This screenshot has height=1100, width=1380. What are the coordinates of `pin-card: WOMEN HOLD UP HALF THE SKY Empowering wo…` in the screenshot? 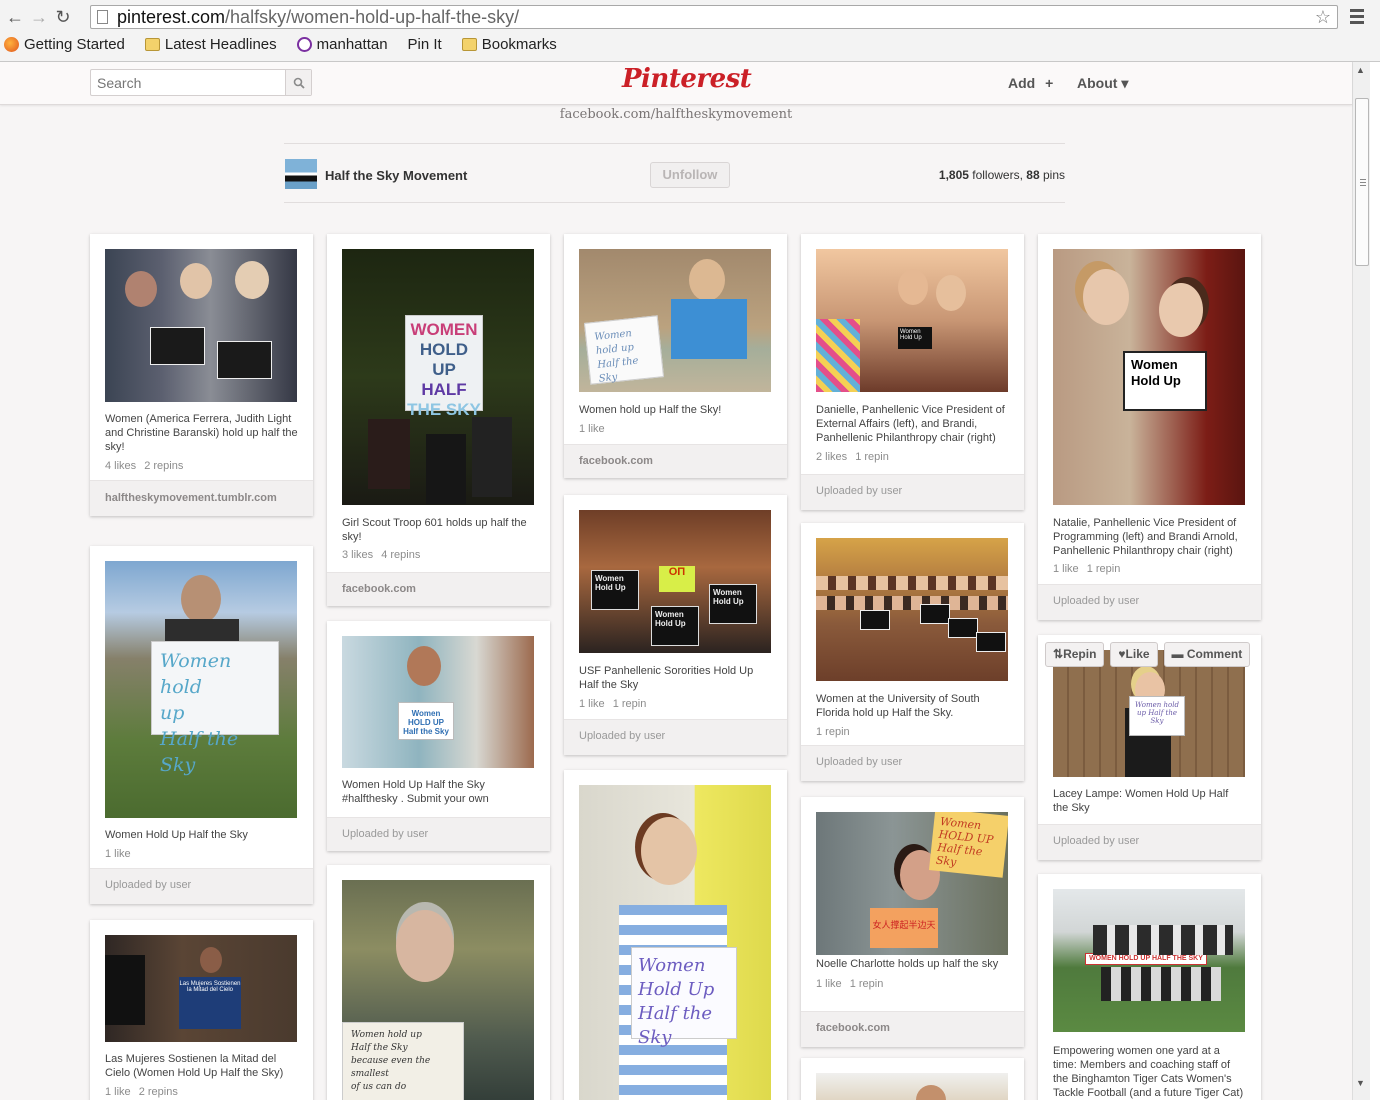 It's located at (1149, 987).